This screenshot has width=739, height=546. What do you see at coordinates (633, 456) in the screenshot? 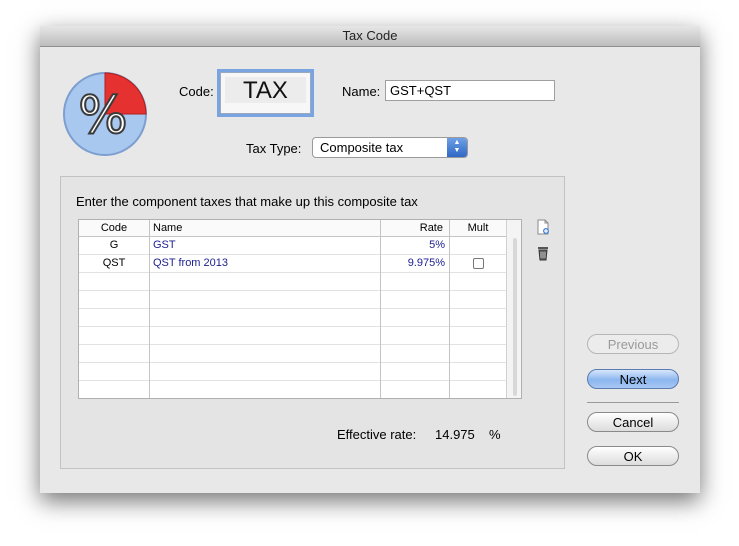
I see `ok-button: OK` at bounding box center [633, 456].